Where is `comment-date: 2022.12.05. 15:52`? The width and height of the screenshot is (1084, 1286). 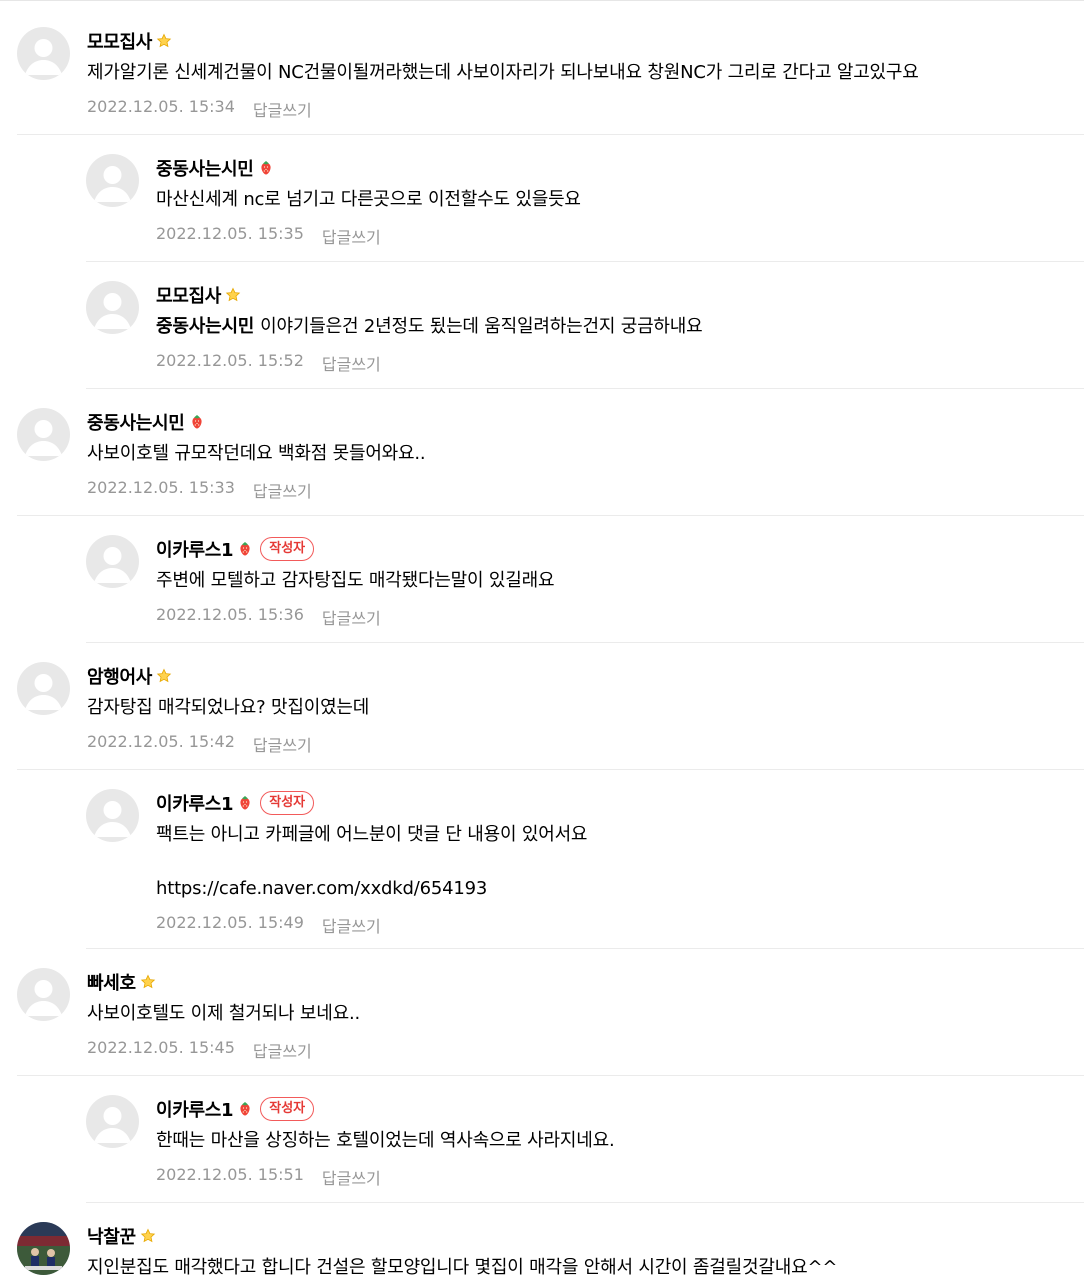
comment-date: 2022.12.05. 15:52 is located at coordinates (230, 360).